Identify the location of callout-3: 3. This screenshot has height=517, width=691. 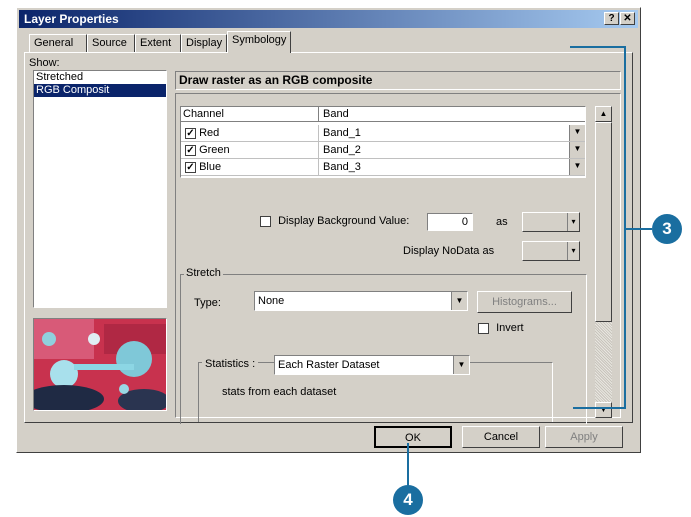
(667, 229).